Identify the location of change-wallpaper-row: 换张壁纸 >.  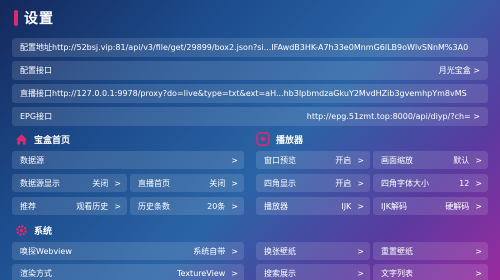
(313, 251).